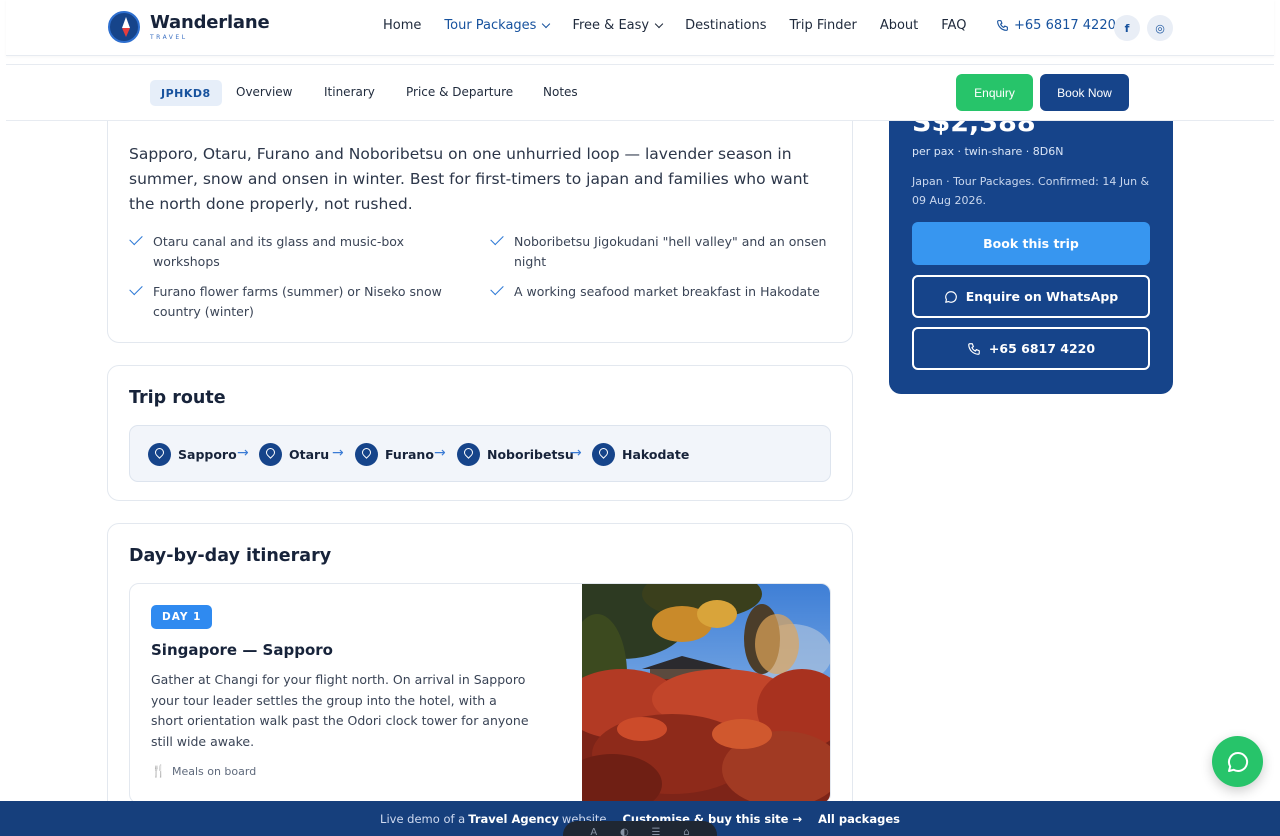 The image size is (1280, 836). I want to click on home-icon: ⌂, so click(686, 831).